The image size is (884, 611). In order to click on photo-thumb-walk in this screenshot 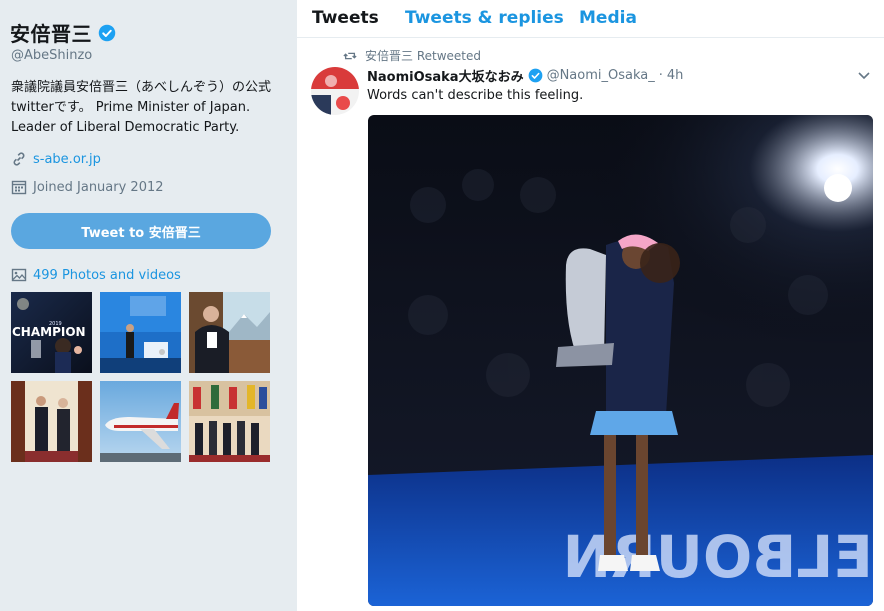, I will do `click(51, 421)`.